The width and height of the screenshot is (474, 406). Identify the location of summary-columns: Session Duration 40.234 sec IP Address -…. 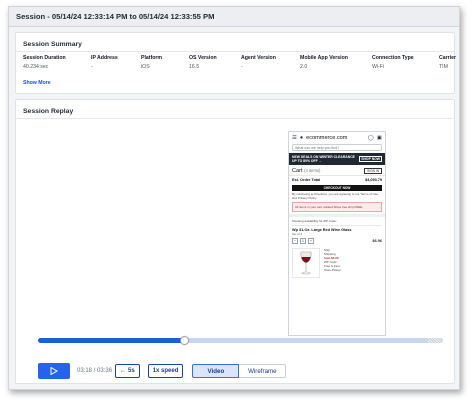
(239, 62).